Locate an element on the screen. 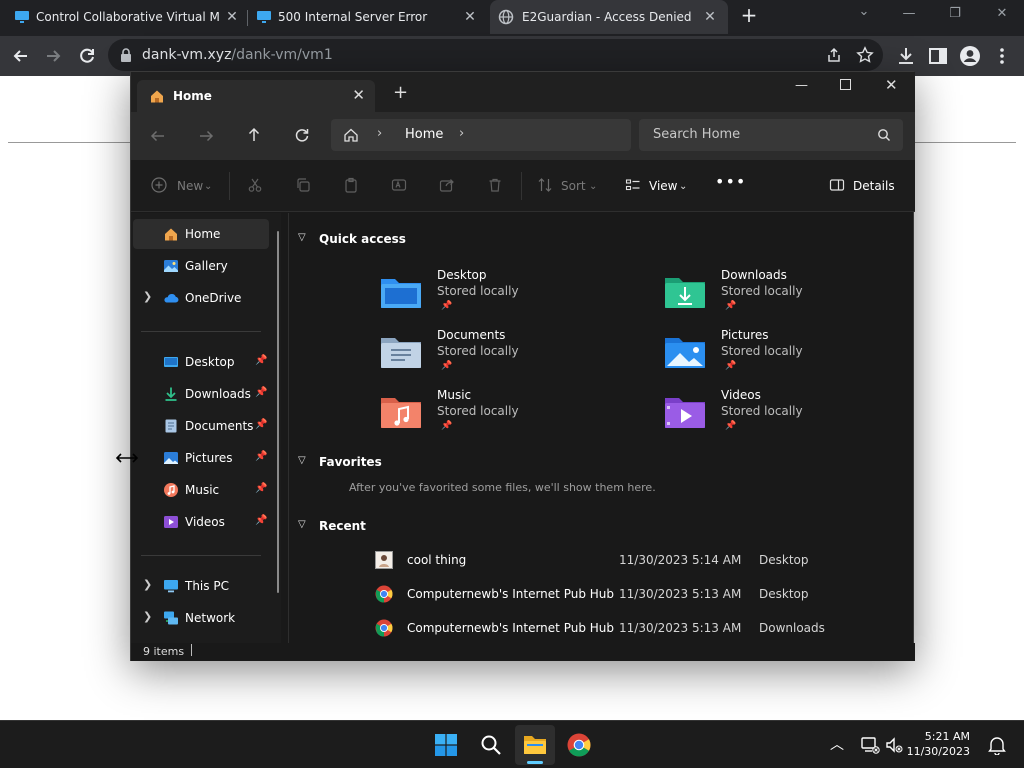 This screenshot has width=1024, height=768. cut-icon is located at coordinates (255, 185).